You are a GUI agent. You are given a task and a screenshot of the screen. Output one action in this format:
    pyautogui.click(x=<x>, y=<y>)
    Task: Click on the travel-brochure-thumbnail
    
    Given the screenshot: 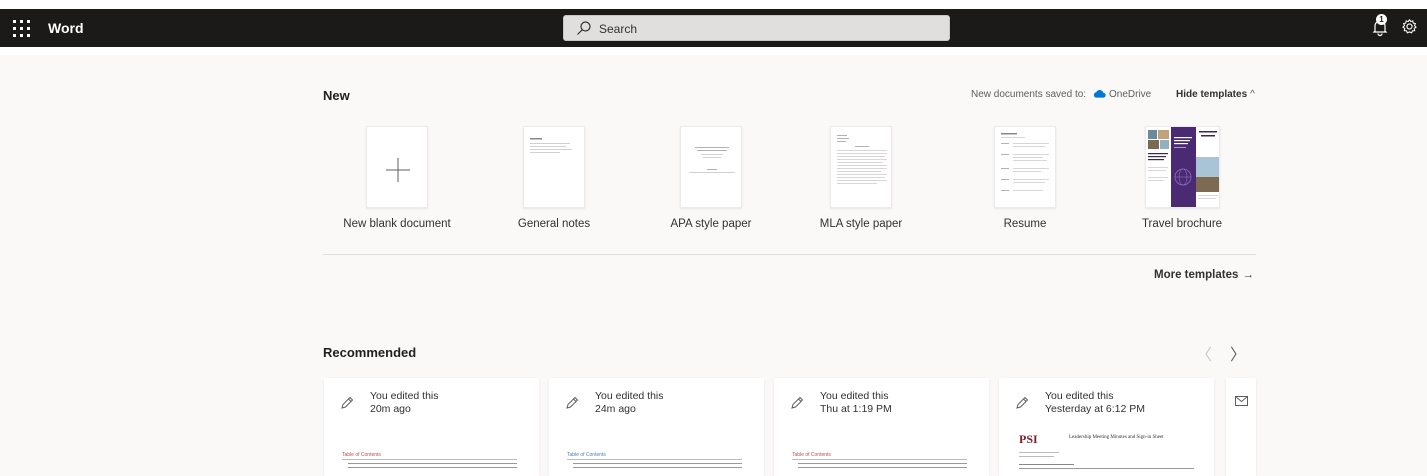 What is the action you would take?
    pyautogui.click(x=1182, y=167)
    